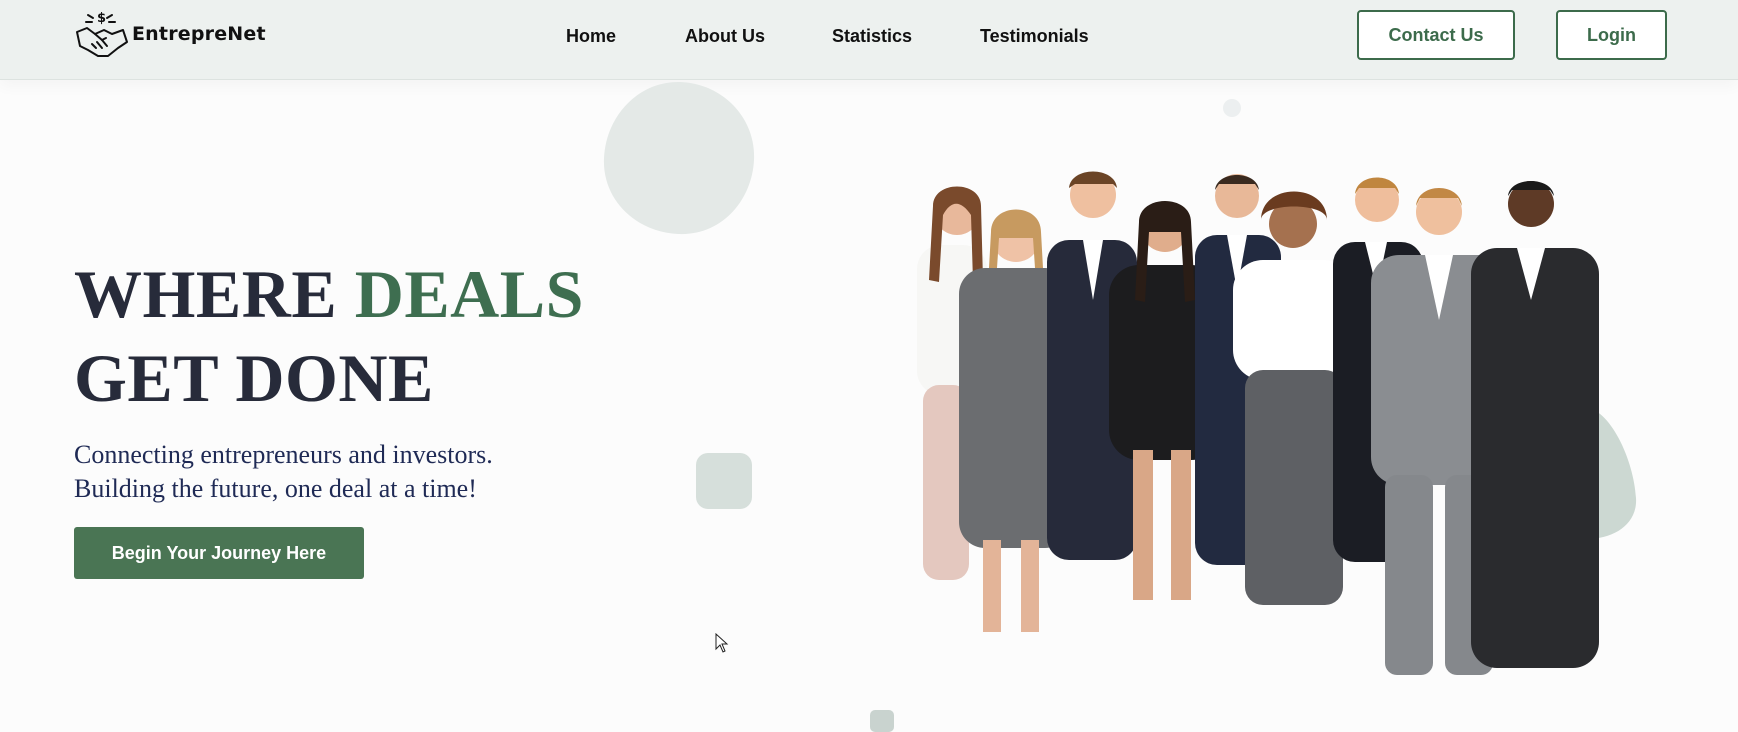  I want to click on person, so click(1535, 424).